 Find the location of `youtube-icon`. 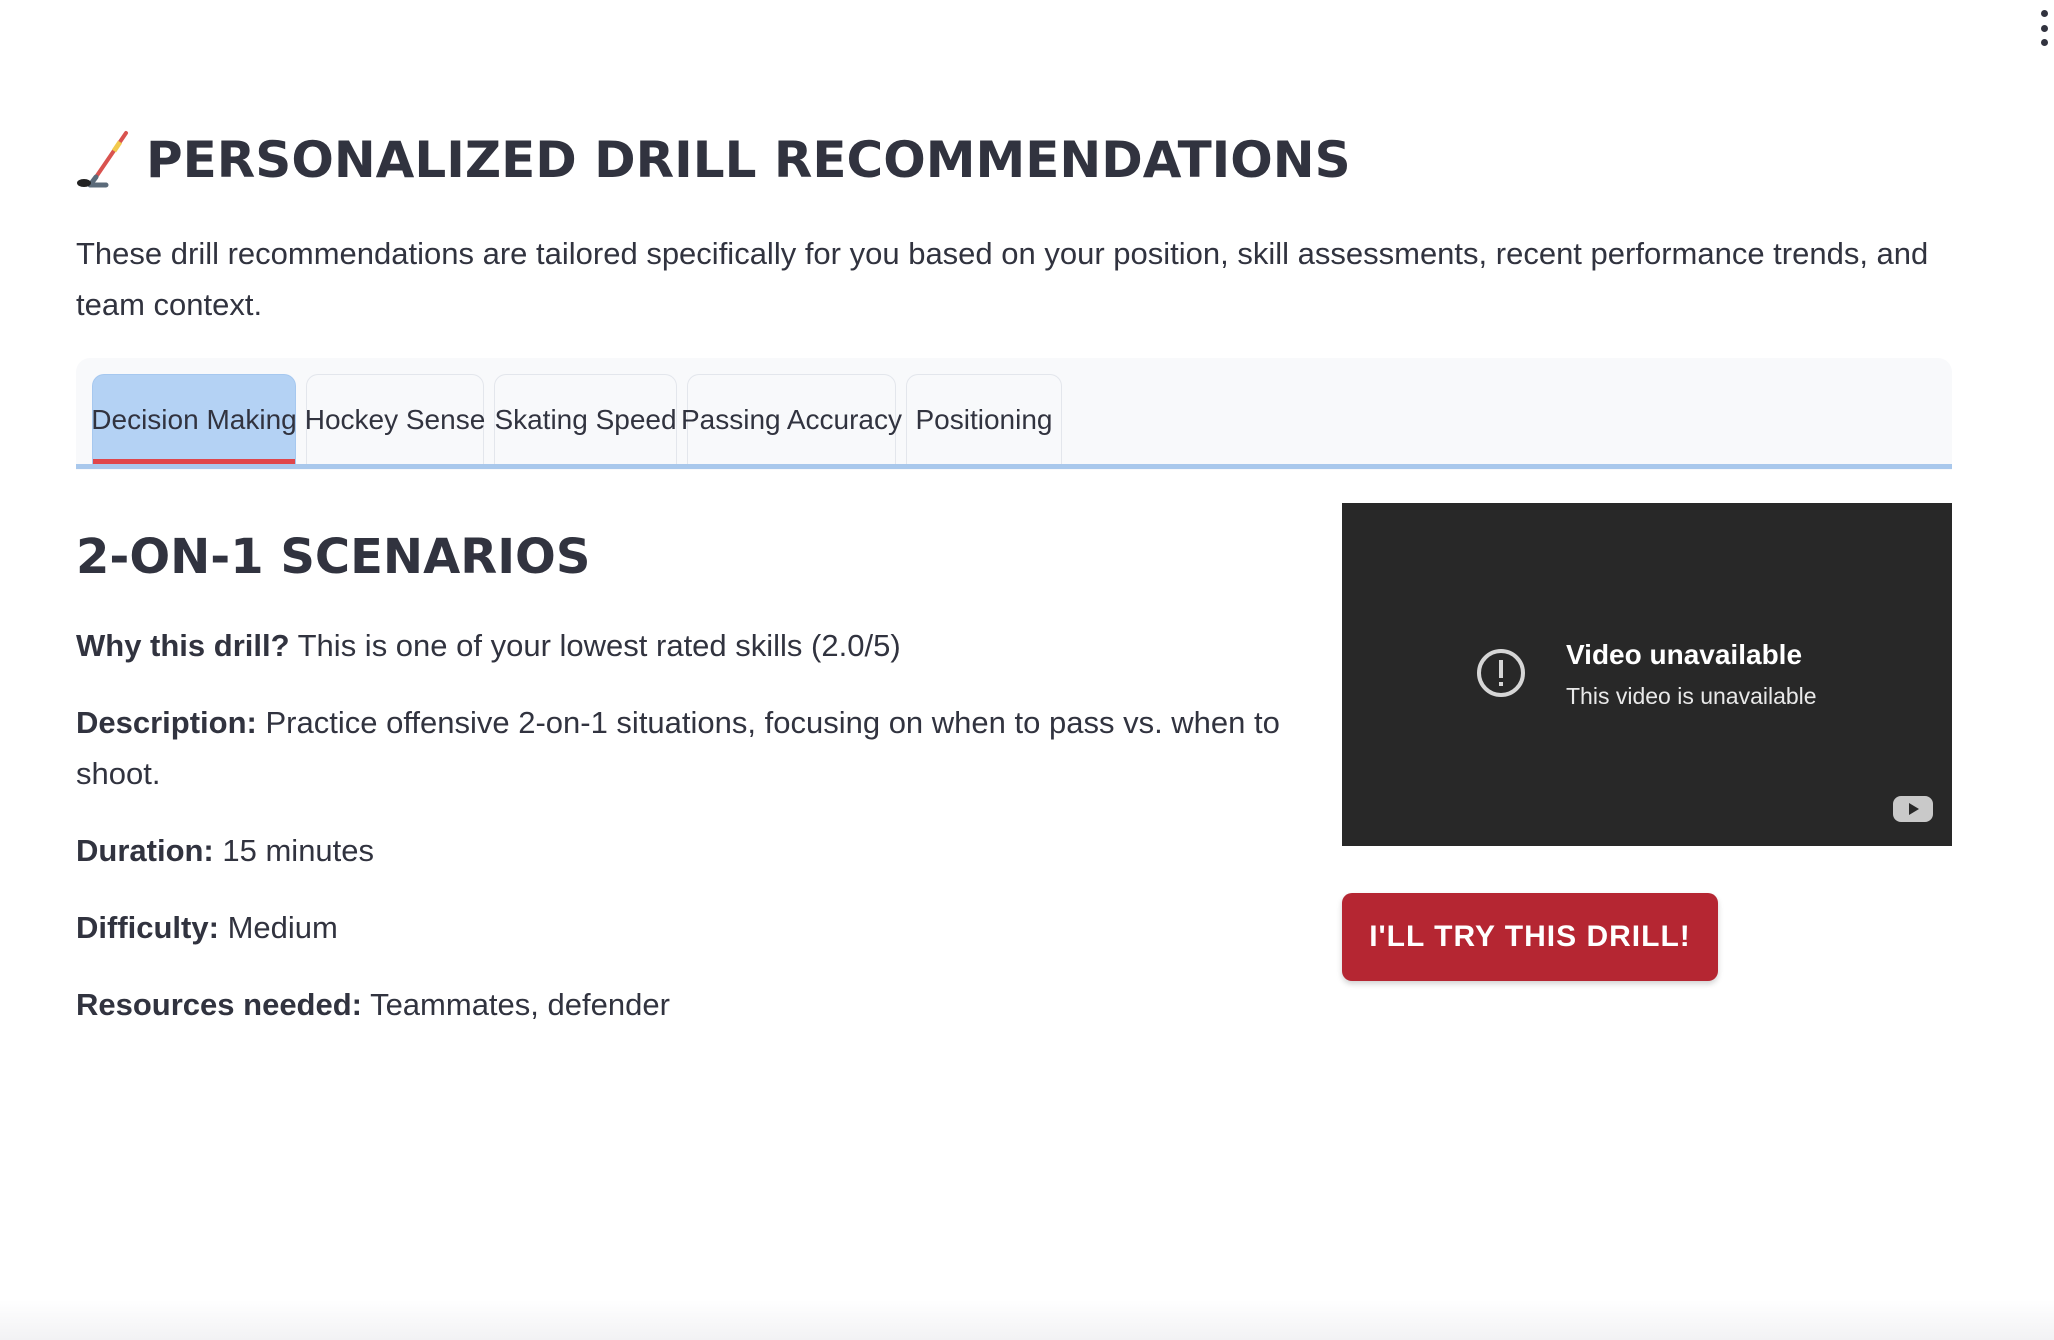

youtube-icon is located at coordinates (1913, 809).